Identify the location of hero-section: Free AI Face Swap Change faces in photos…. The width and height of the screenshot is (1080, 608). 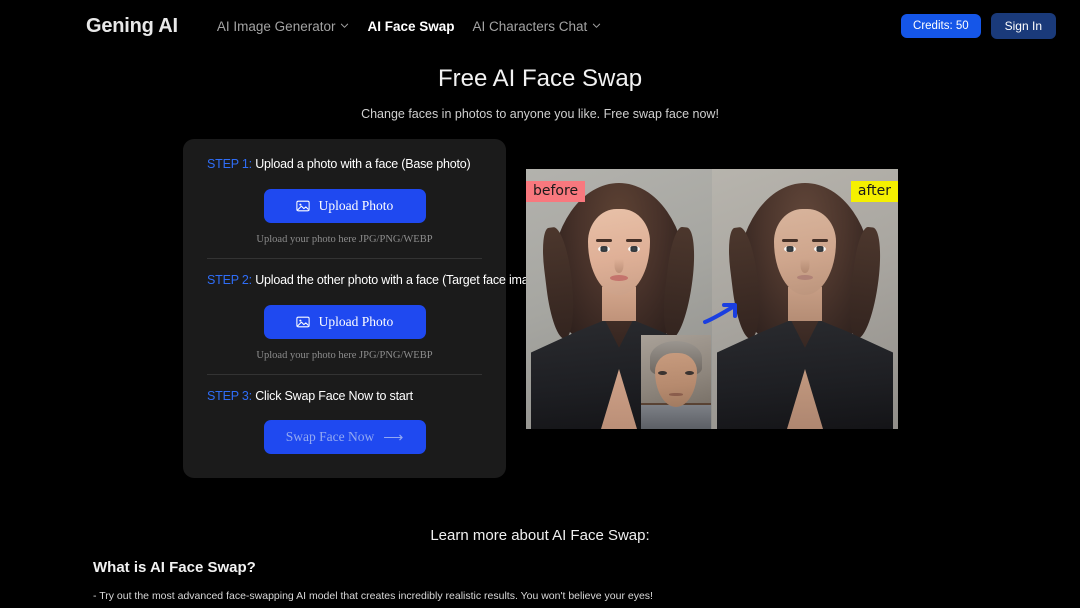
(540, 86).